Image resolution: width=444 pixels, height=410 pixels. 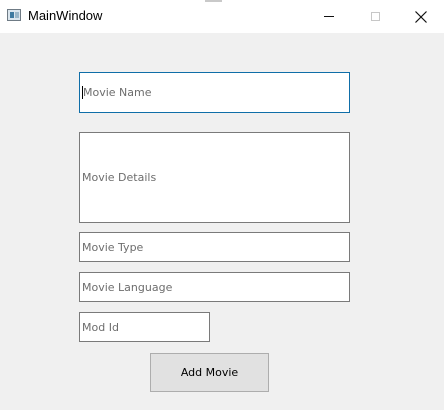 I want to click on mod-id-input: Mod Id, so click(x=144, y=327).